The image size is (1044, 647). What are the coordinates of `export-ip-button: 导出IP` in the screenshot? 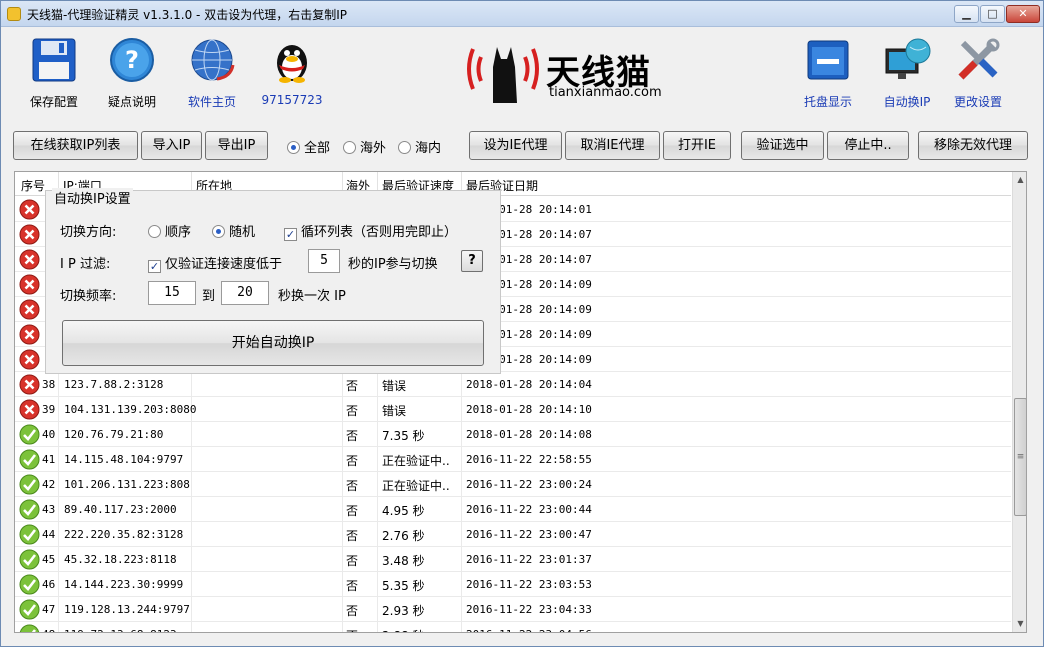 It's located at (236, 145).